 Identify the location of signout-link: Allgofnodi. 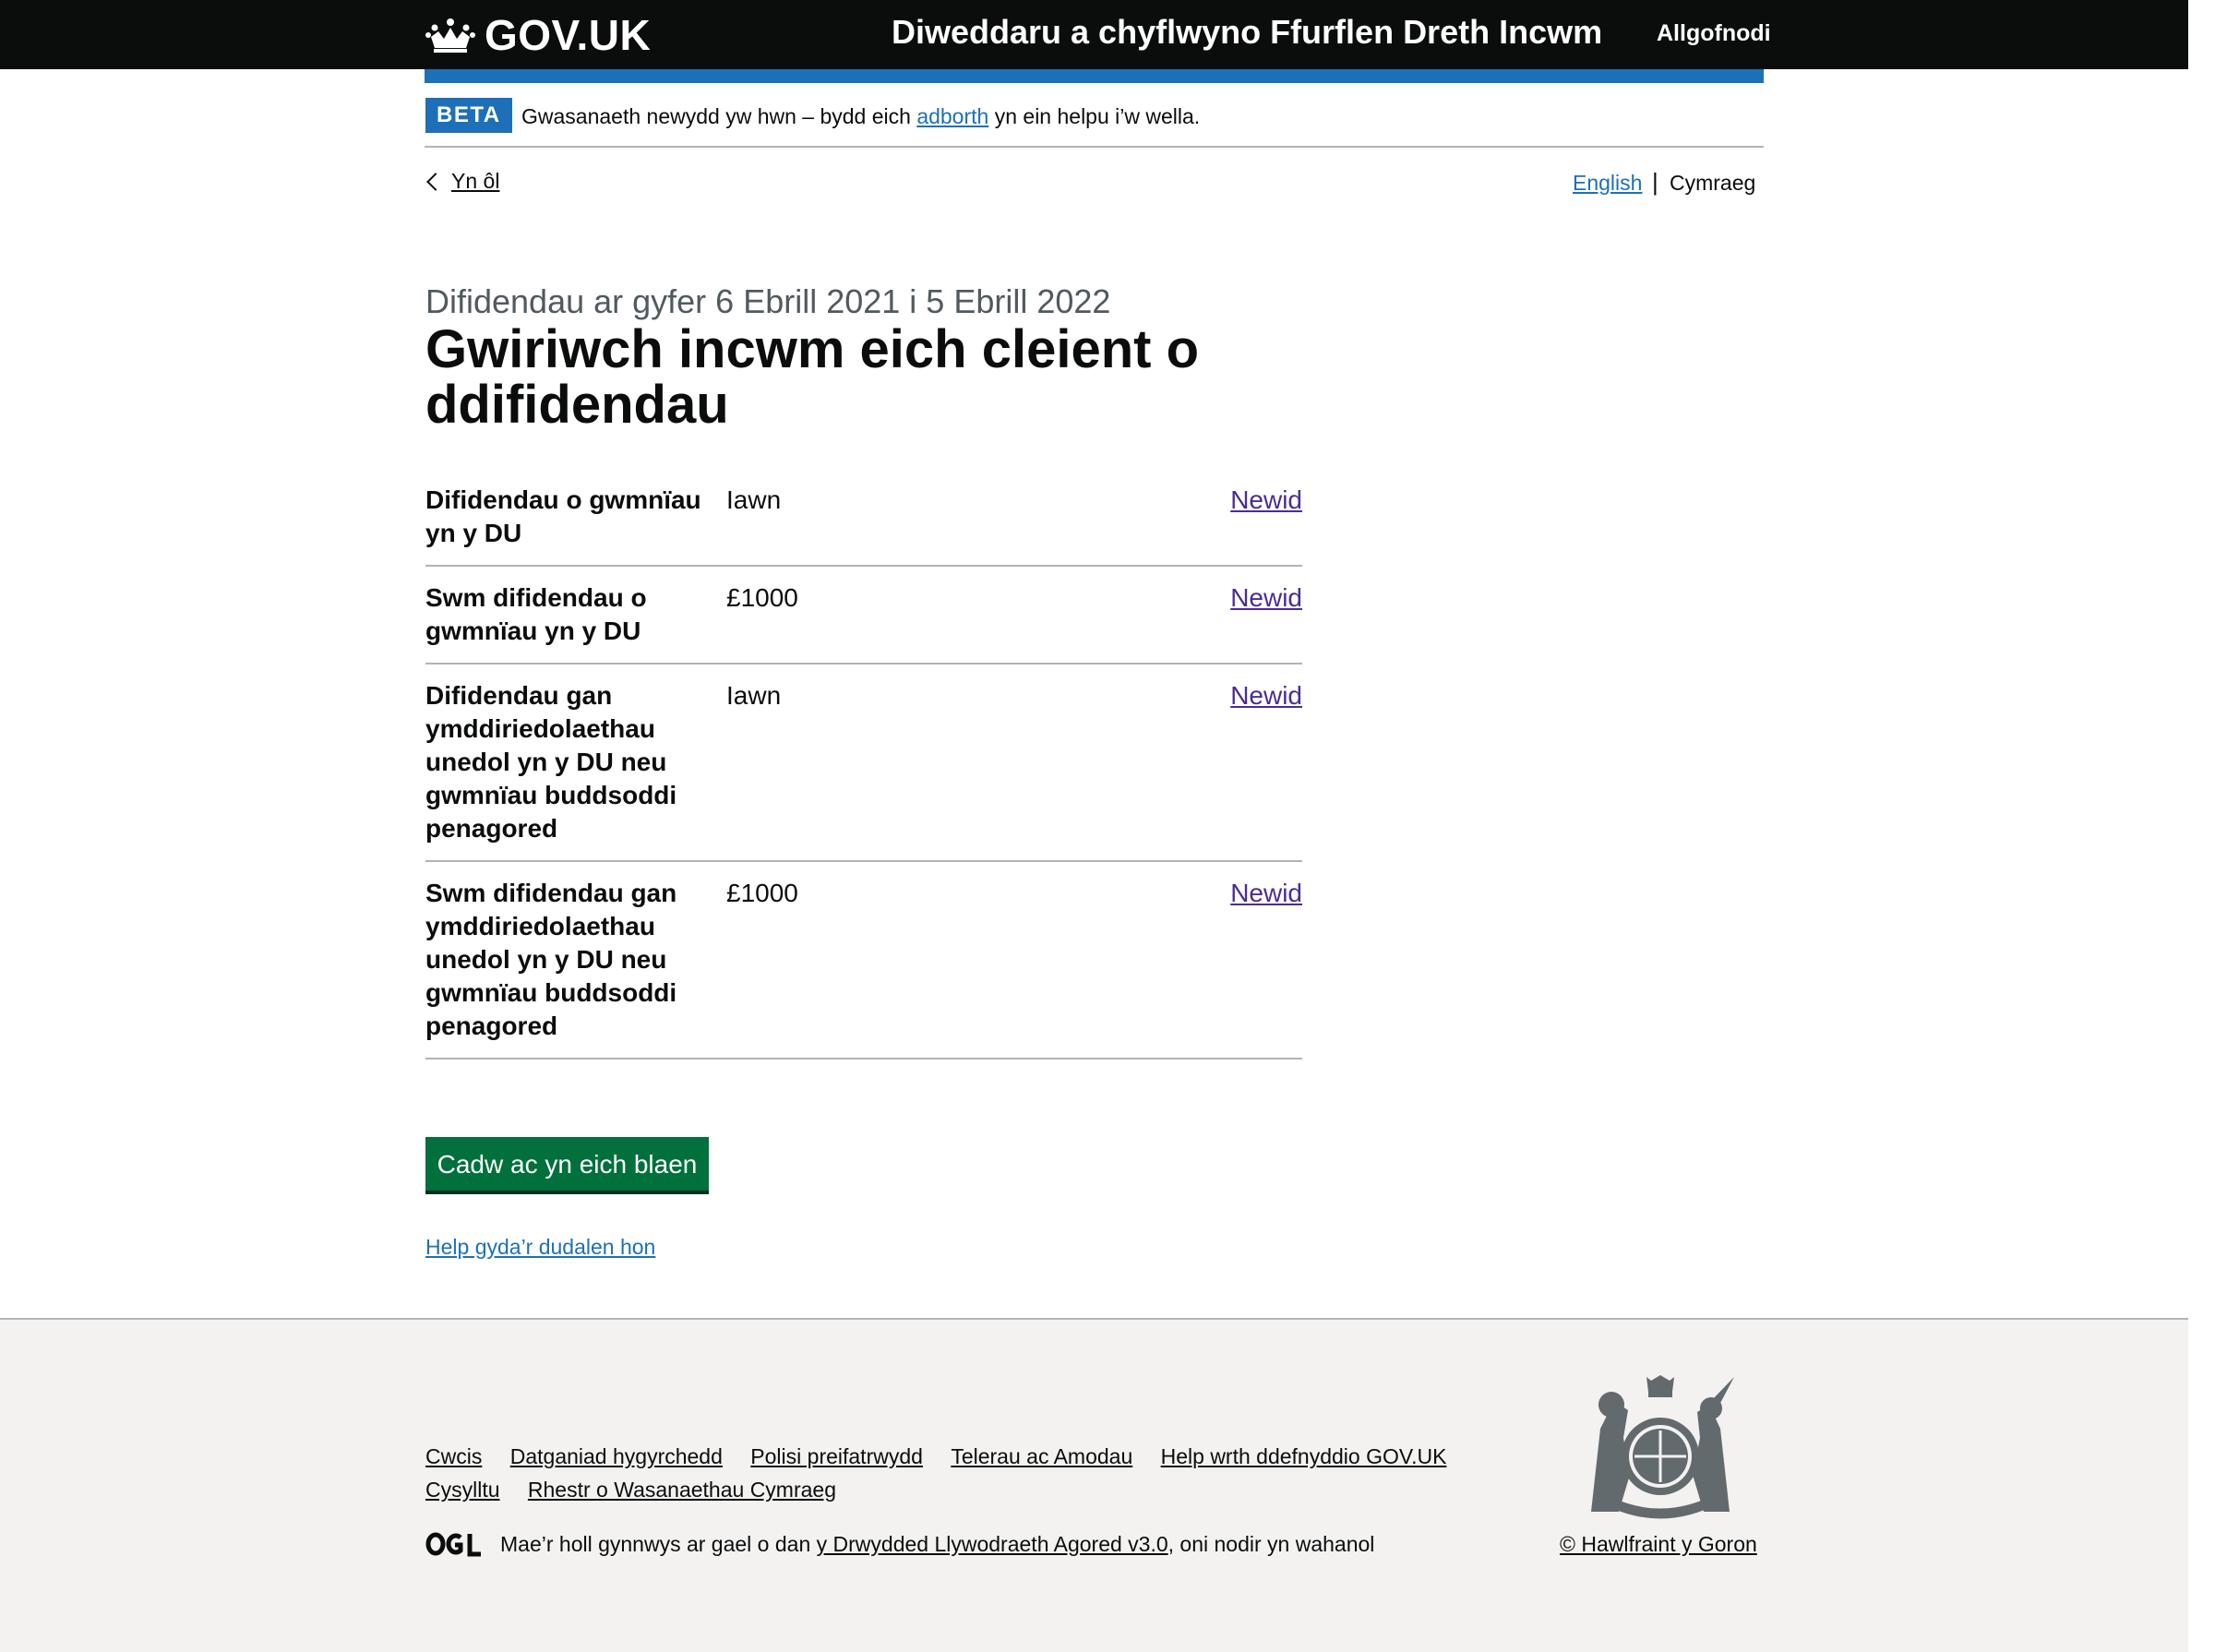
(1714, 33).